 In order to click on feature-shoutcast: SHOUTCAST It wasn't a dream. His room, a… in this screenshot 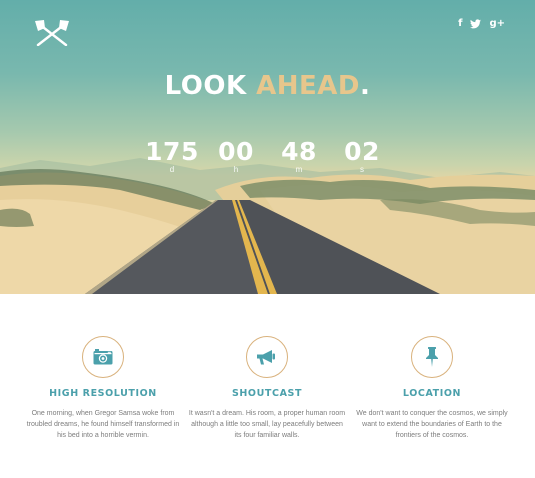, I will do `click(267, 388)`.